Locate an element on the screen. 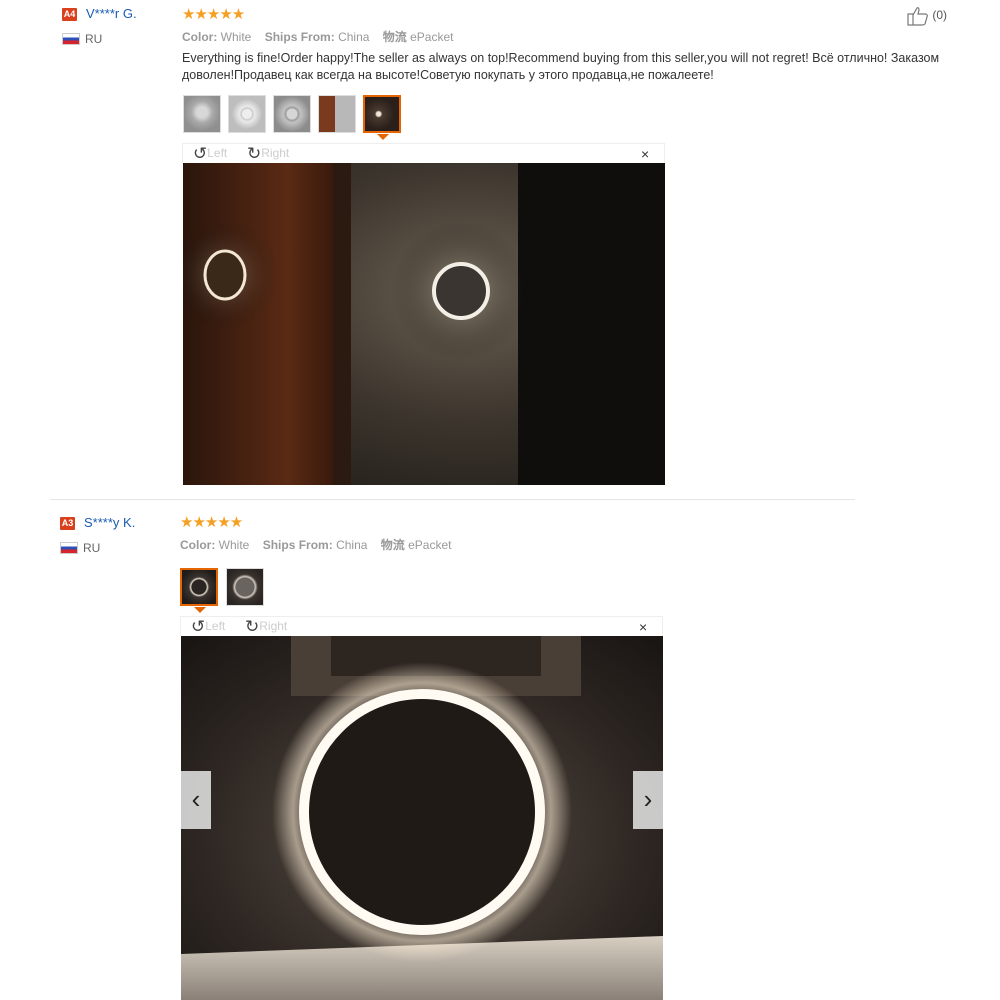 This screenshot has height=1000, width=1000. next-image-button: › is located at coordinates (648, 800).